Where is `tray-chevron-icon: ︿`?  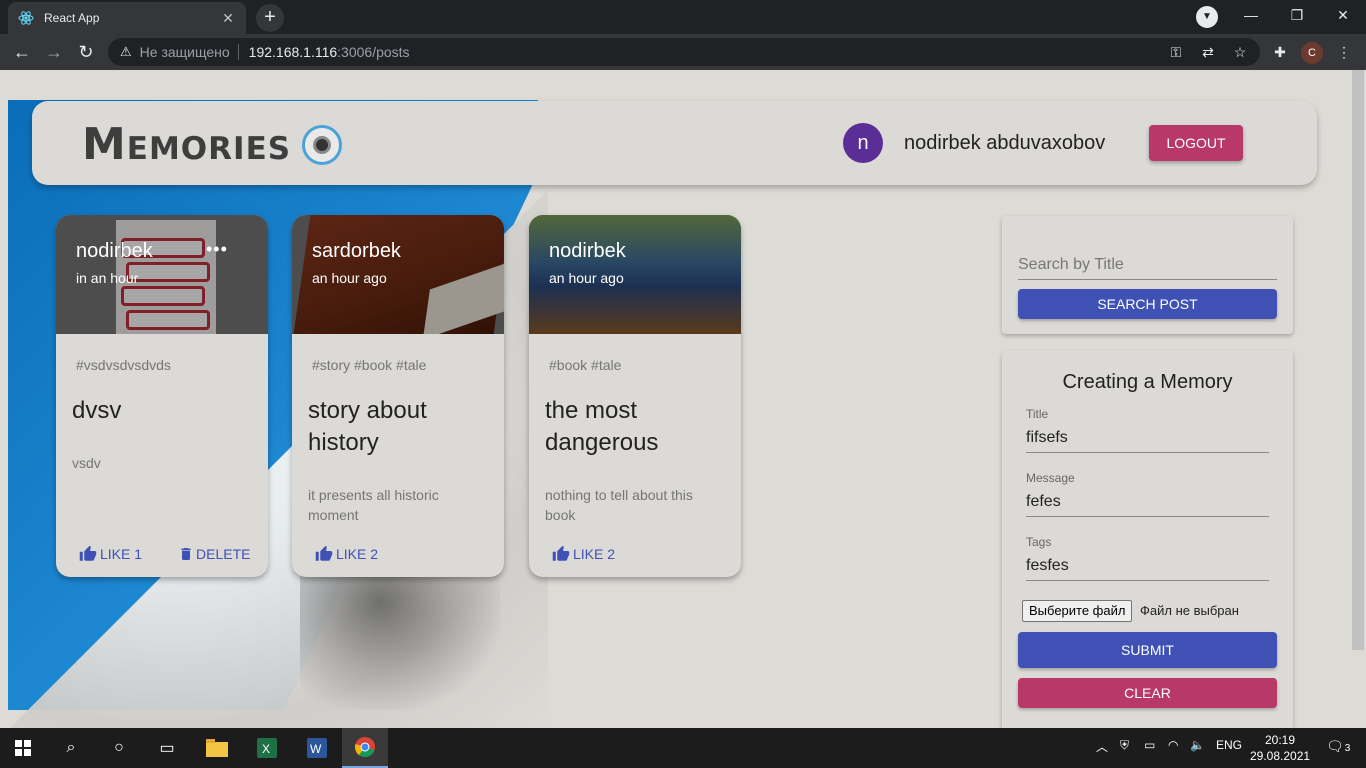
tray-chevron-icon: ︿ is located at coordinates (1102, 746).